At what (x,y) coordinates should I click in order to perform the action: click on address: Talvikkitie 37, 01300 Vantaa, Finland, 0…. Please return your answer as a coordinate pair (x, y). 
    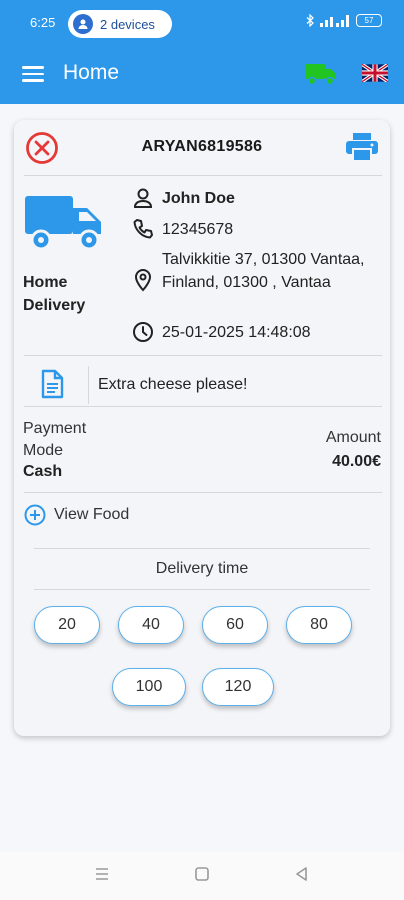
    Looking at the image, I should click on (263, 271).